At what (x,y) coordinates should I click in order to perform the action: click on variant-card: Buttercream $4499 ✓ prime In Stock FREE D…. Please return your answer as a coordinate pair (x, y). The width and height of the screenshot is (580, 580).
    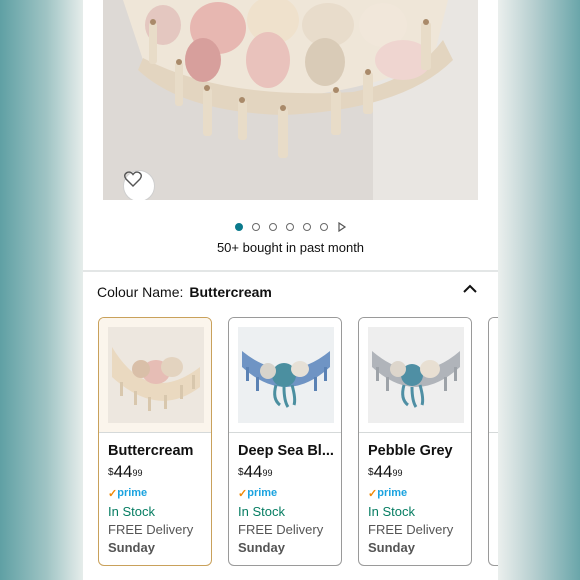
    Looking at the image, I should click on (155, 441).